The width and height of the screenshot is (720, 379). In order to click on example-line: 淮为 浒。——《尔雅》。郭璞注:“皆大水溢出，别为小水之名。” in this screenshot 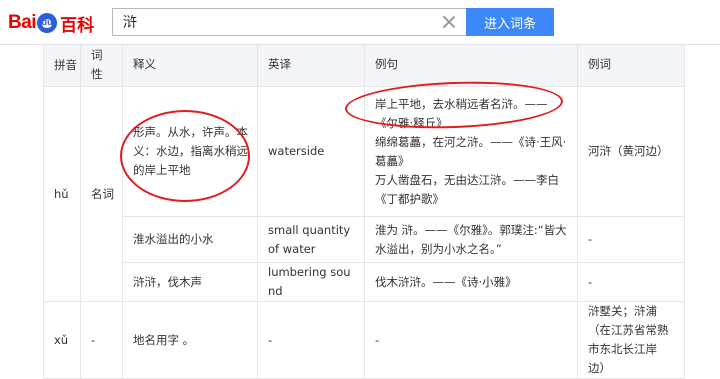, I will do `click(471, 239)`.